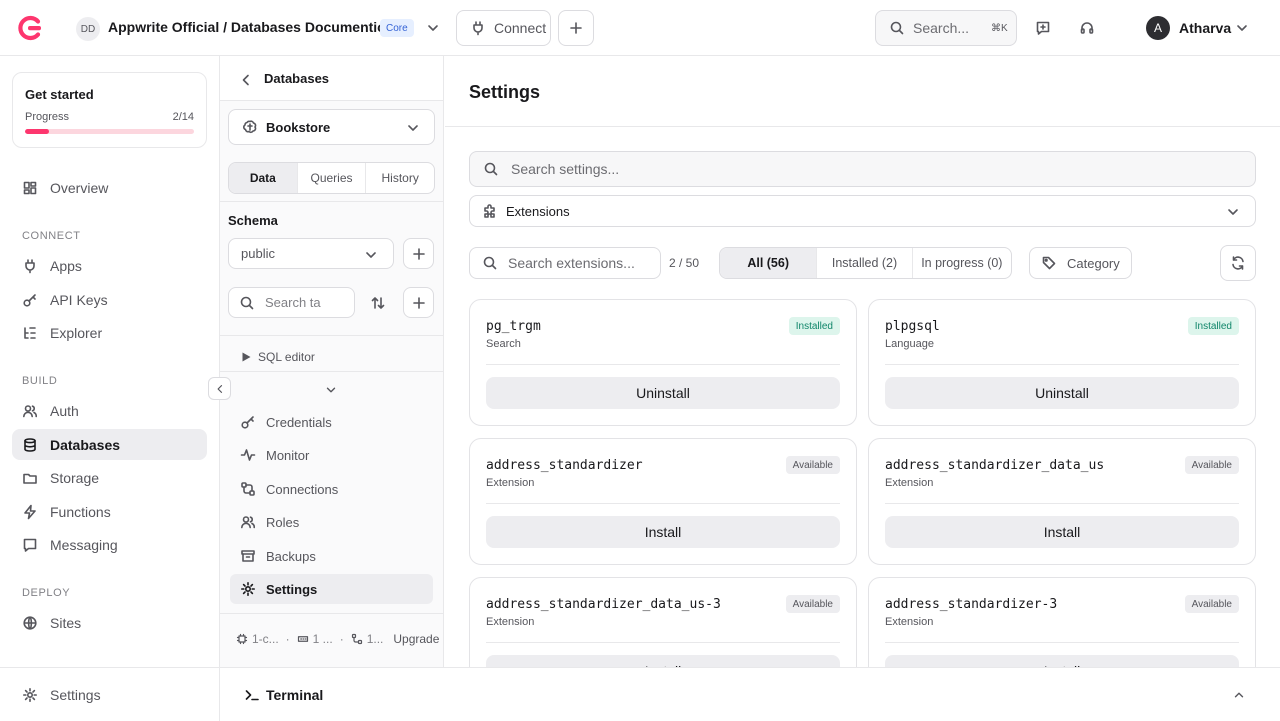 The image size is (1280, 721). What do you see at coordinates (946, 28) in the screenshot?
I see `global-search: Search... ⌘K` at bounding box center [946, 28].